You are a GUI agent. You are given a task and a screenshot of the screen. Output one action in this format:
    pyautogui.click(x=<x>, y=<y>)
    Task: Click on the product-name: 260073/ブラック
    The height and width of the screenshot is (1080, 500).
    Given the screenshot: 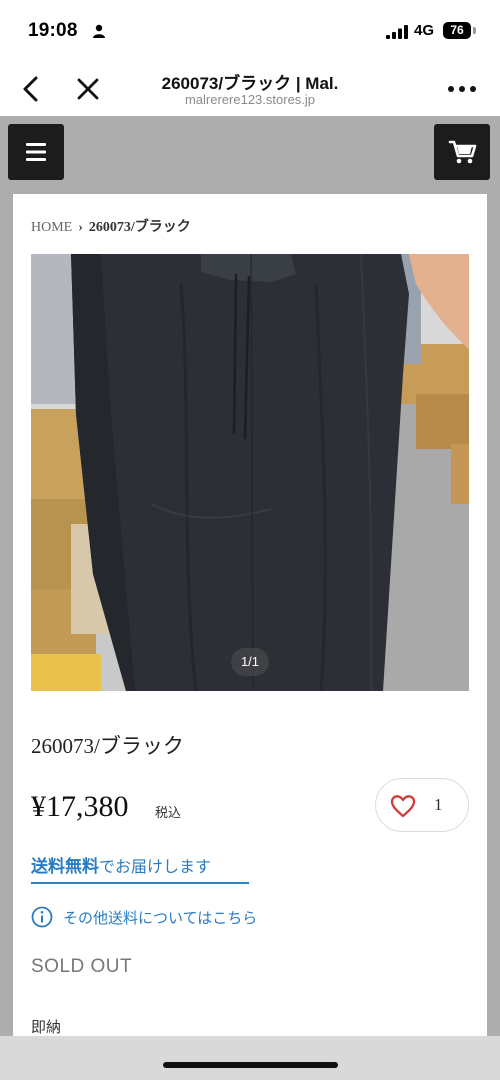 What is the action you would take?
    pyautogui.click(x=107, y=746)
    